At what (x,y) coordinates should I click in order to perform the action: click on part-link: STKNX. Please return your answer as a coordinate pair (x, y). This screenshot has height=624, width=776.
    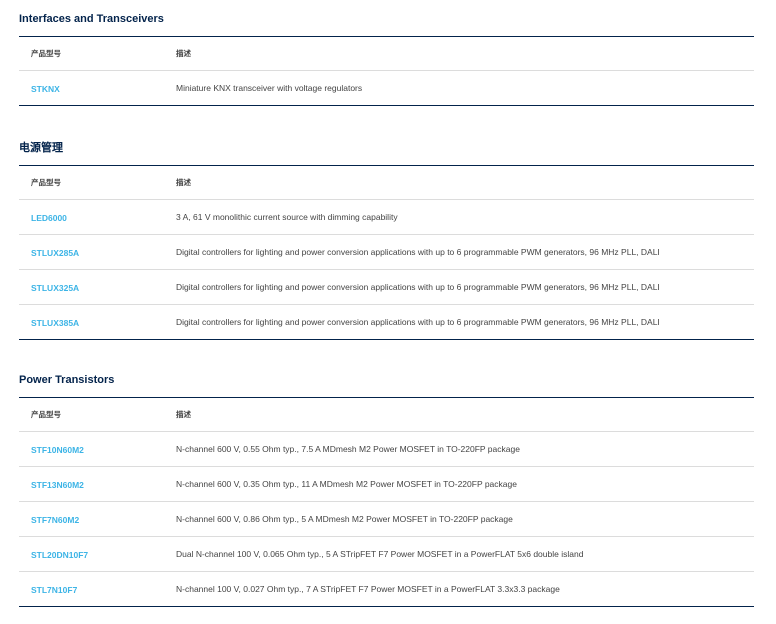
    Looking at the image, I should click on (45, 89).